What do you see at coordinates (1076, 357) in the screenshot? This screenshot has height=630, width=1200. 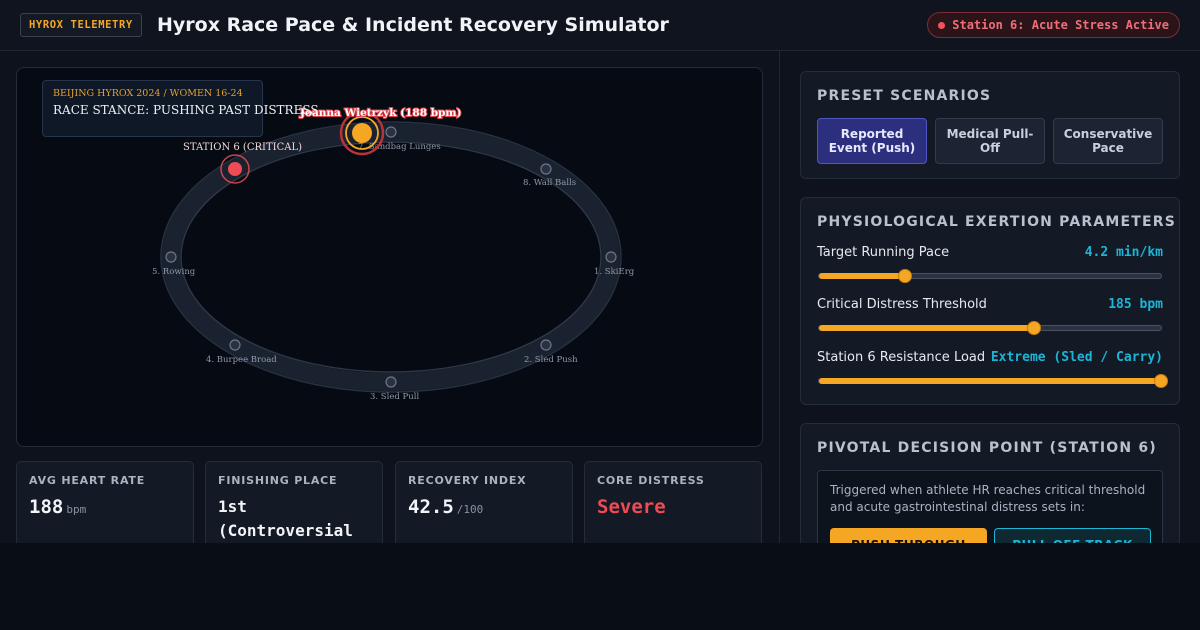 I see `param-value: Extreme (Sled / Carry)` at bounding box center [1076, 357].